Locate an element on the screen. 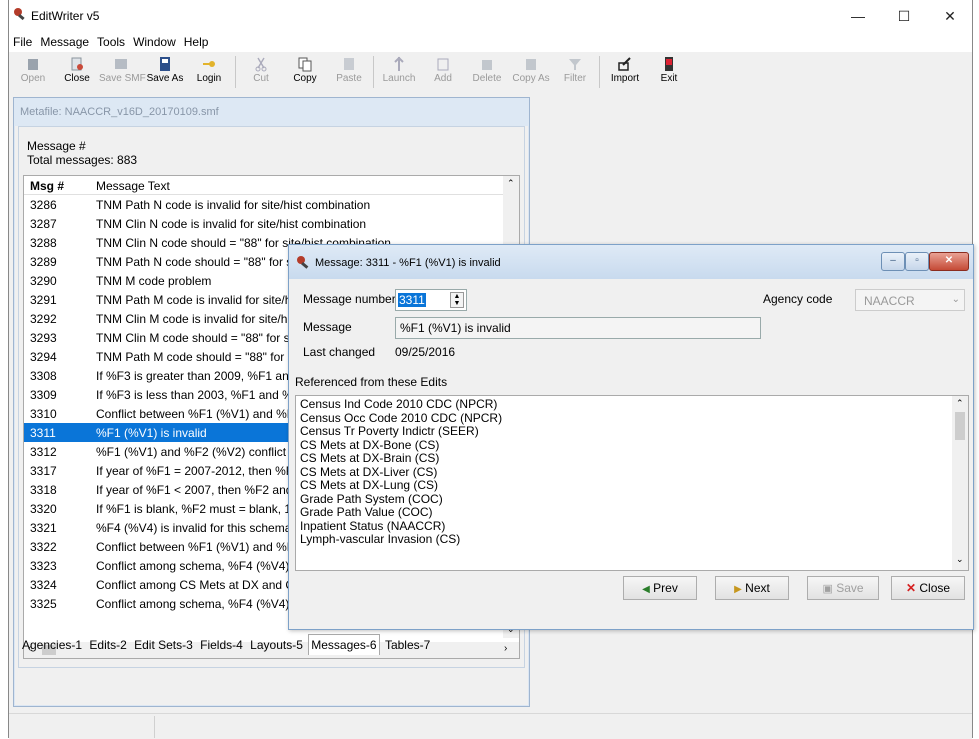  dialog-close-x-button: ✕ is located at coordinates (949, 261).